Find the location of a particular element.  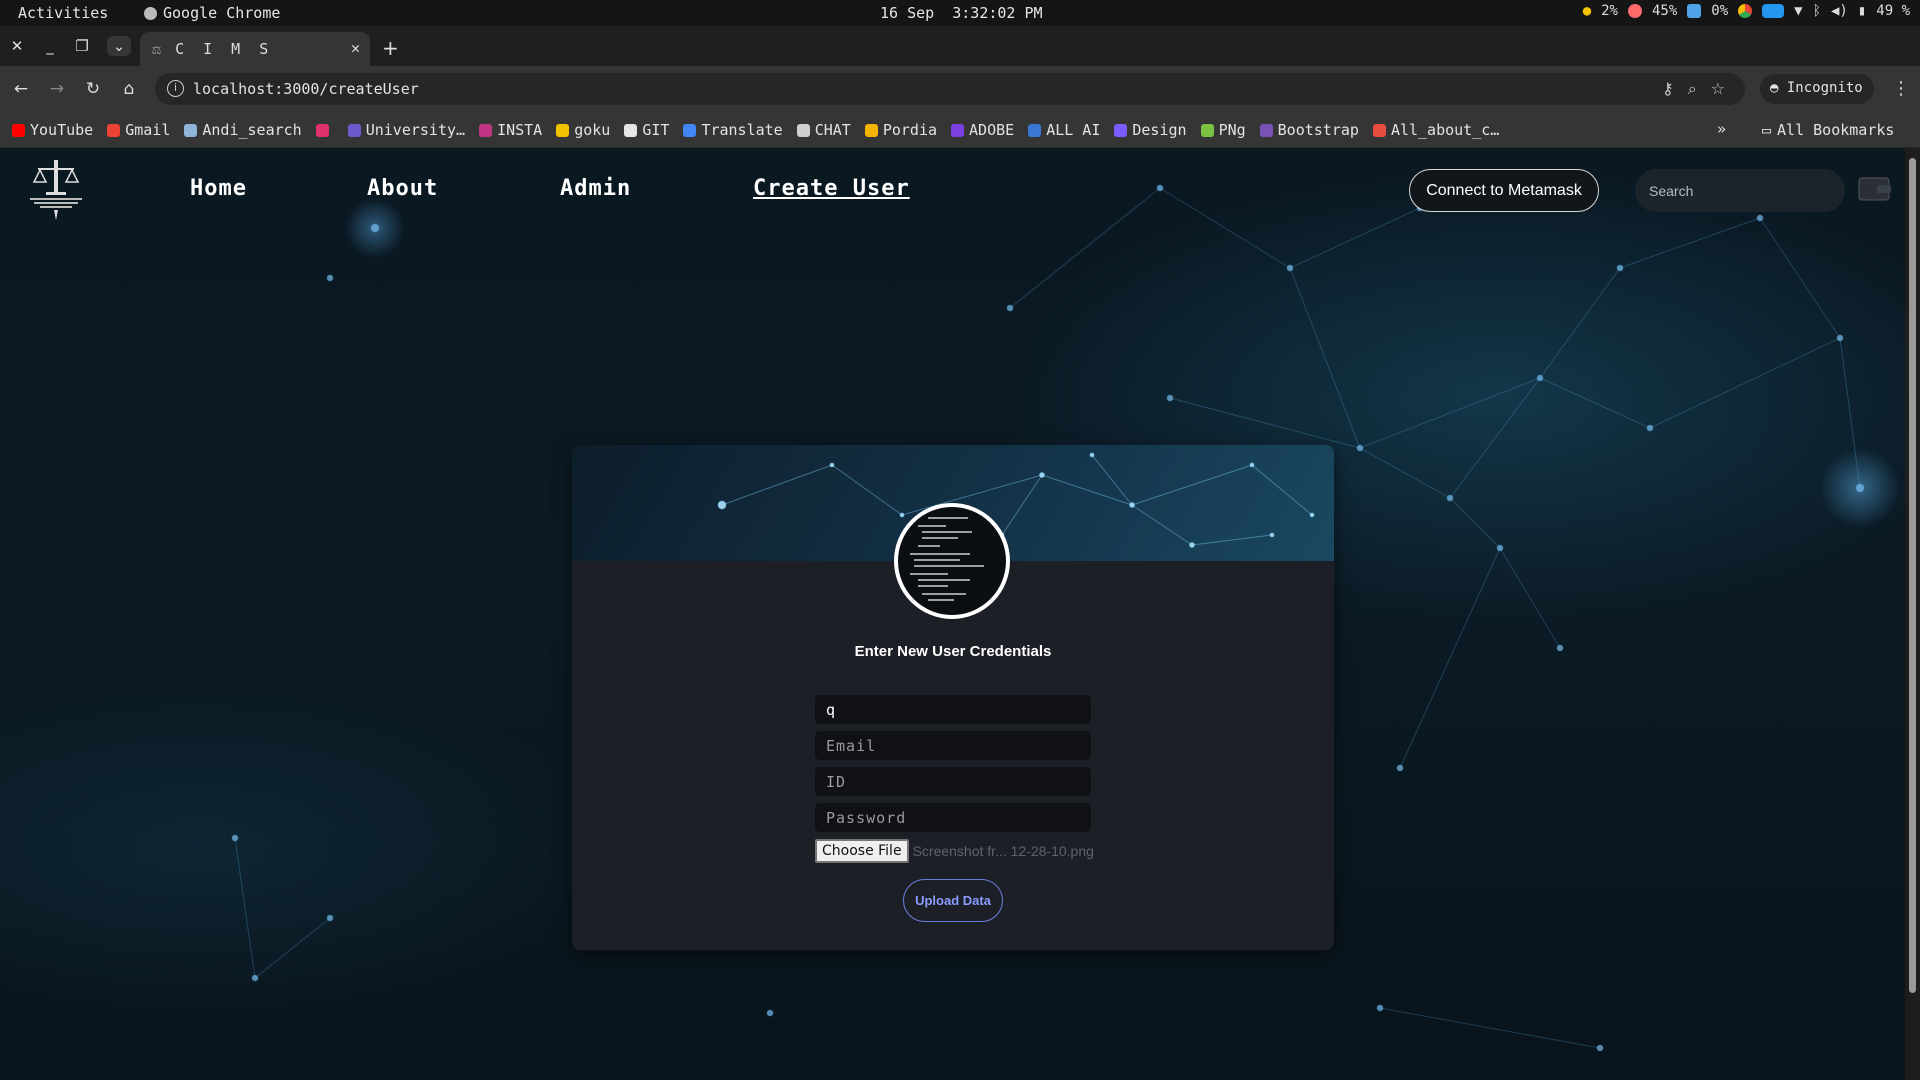

tab-title: C I M S is located at coordinates (224, 49).